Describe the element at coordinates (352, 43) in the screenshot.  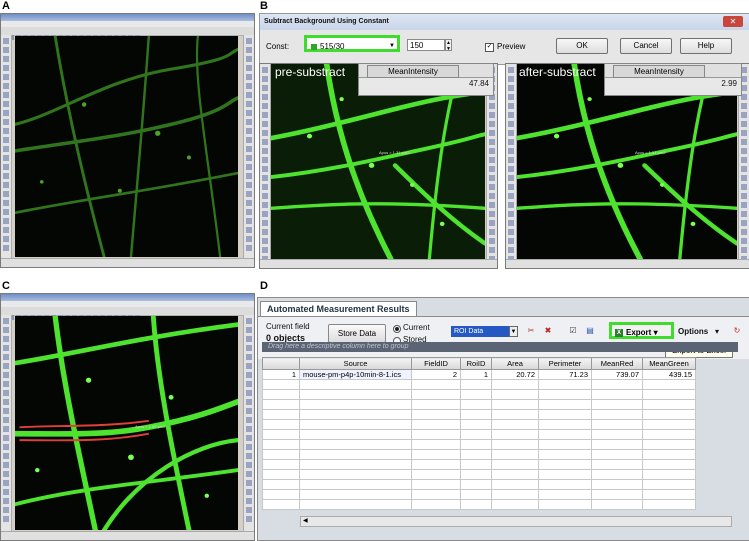
I see `const-select: 515/30 ▼` at that location.